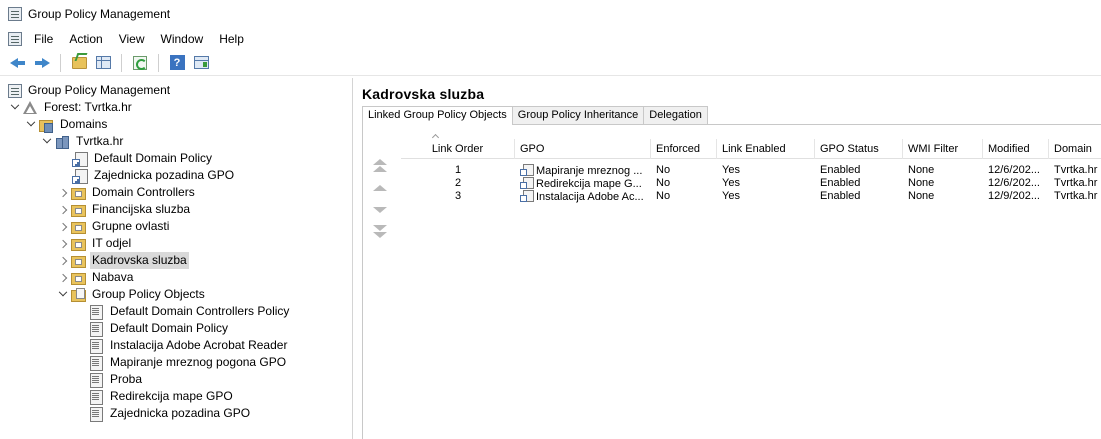 The image size is (1101, 439). I want to click on up-level-button, so click(79, 63).